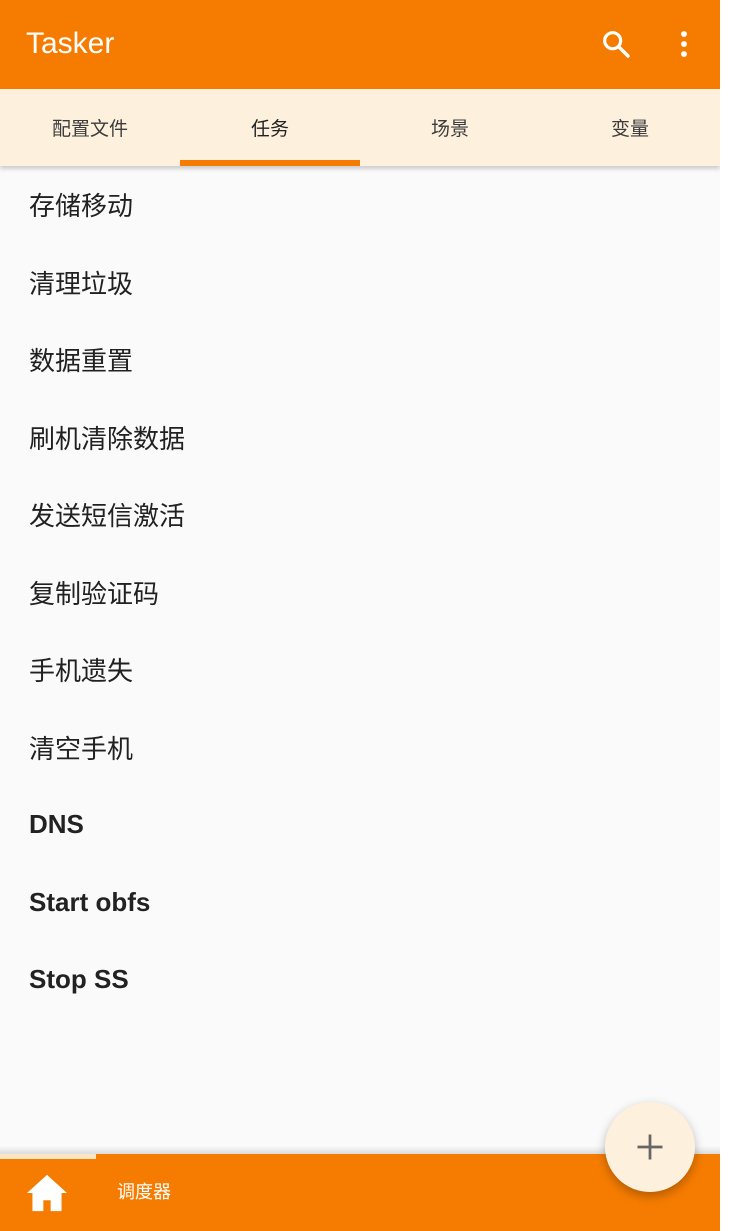 The width and height of the screenshot is (746, 1231). I want to click on task-item-phone-lost: 手机遗失, so click(360, 670).